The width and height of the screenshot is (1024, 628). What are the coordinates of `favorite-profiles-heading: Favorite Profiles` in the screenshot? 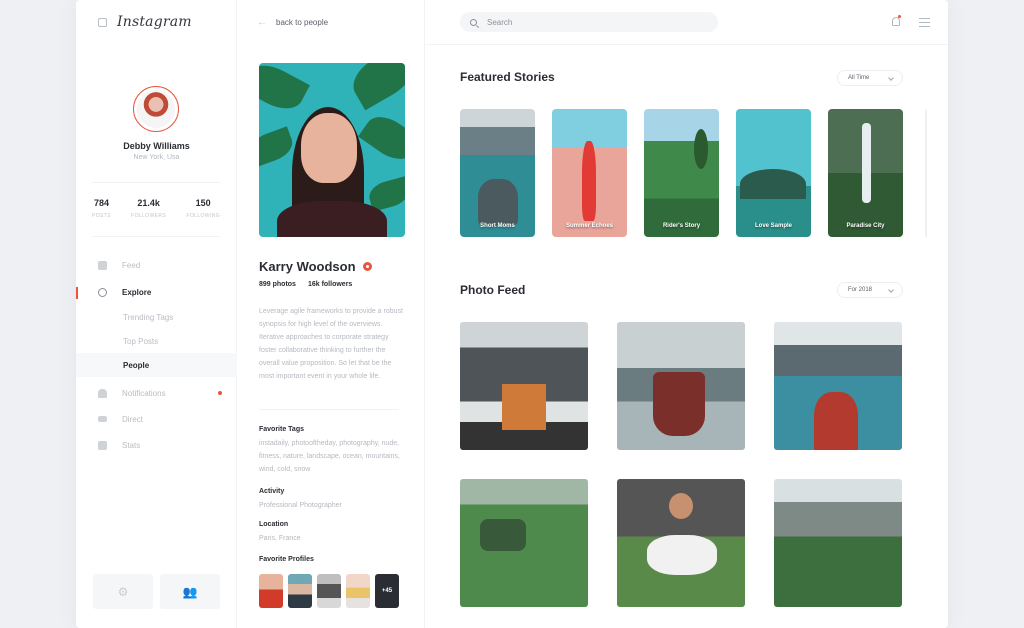 It's located at (286, 559).